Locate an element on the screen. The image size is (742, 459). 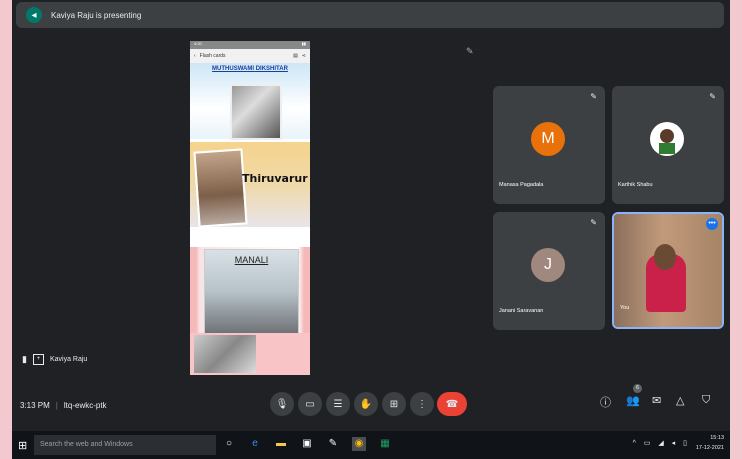
hand-icon: ✋ is located at coordinates (366, 404).